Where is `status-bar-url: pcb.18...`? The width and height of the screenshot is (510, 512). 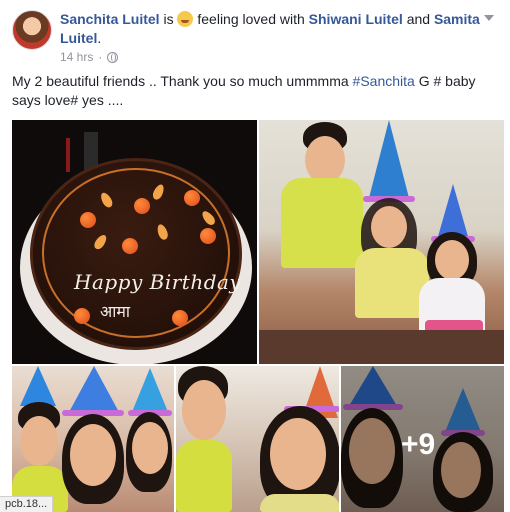
status-bar-url: pcb.18... is located at coordinates (27, 504).